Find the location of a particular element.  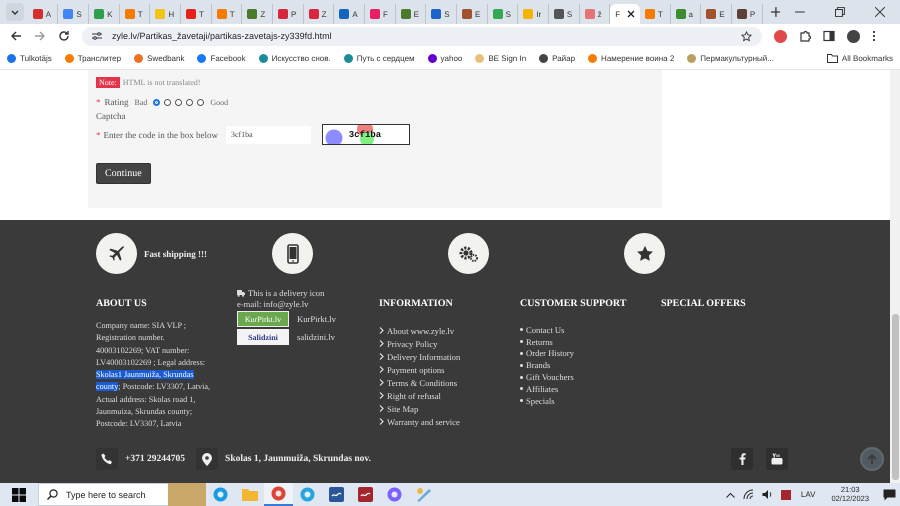

network-icon is located at coordinates (748, 494).